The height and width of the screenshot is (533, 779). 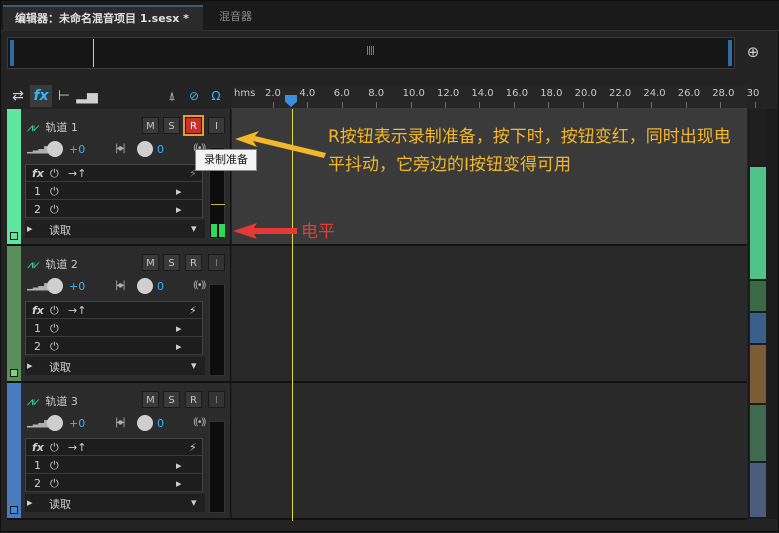 I want to click on zoom-icon: ⊕, so click(x=753, y=53).